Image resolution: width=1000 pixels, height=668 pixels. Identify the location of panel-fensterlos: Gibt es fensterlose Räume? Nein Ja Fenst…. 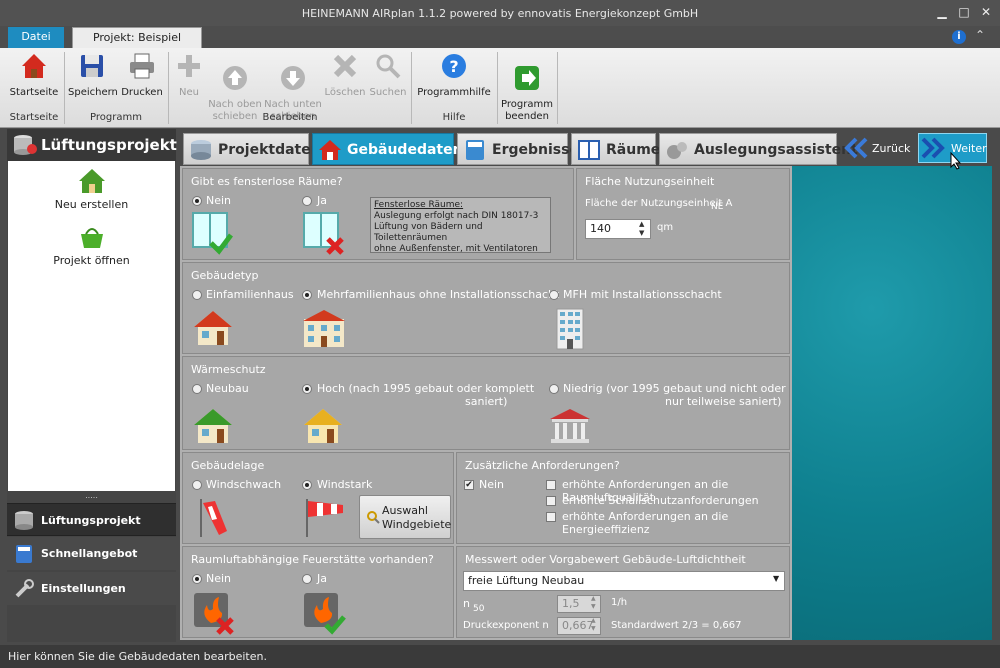
(378, 214).